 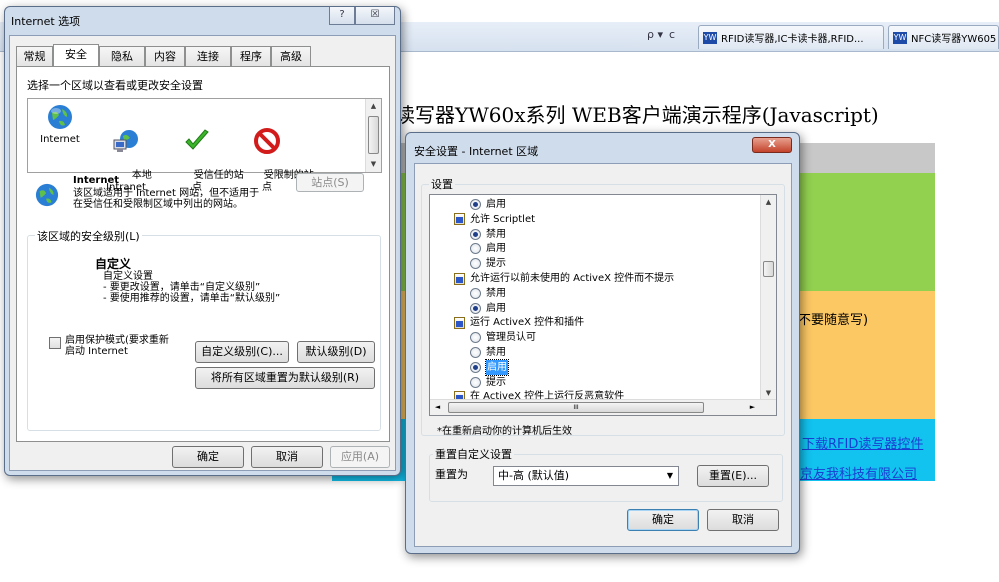 I want to click on zone-internet: Internet, so click(x=60, y=124).